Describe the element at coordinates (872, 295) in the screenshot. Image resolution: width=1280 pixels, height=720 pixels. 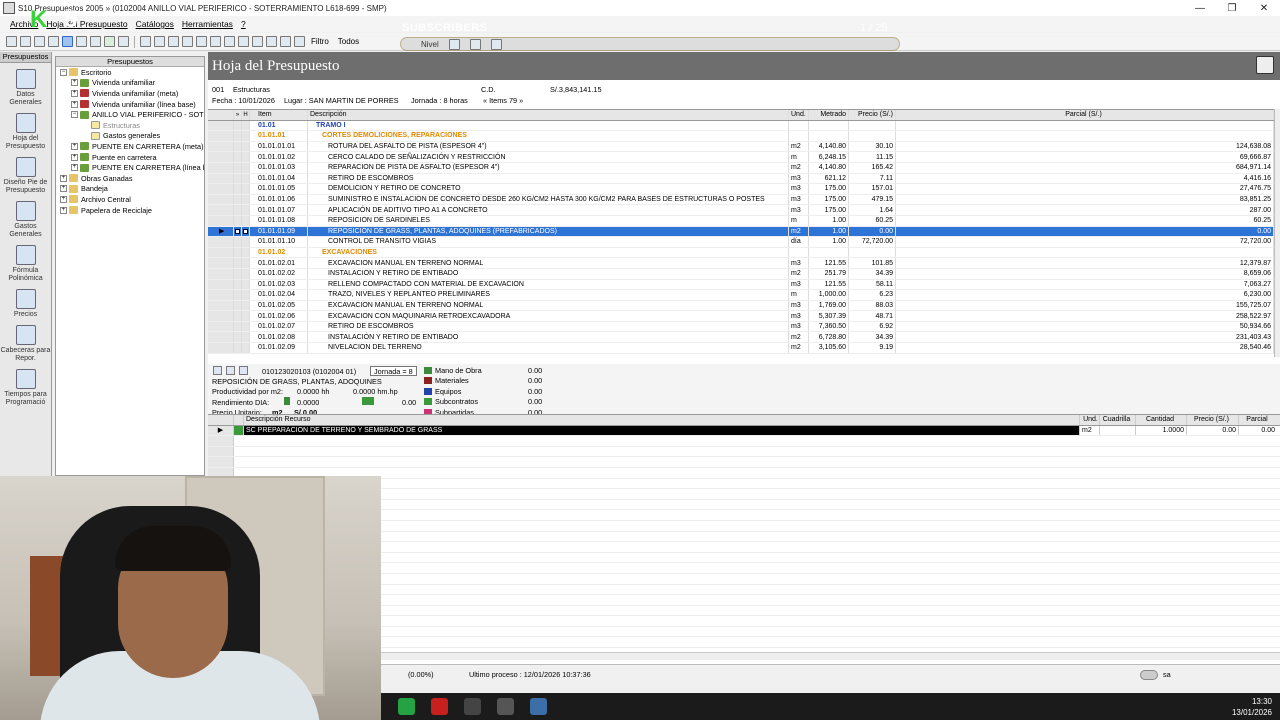
I see `cell-pre: 6.23` at that location.